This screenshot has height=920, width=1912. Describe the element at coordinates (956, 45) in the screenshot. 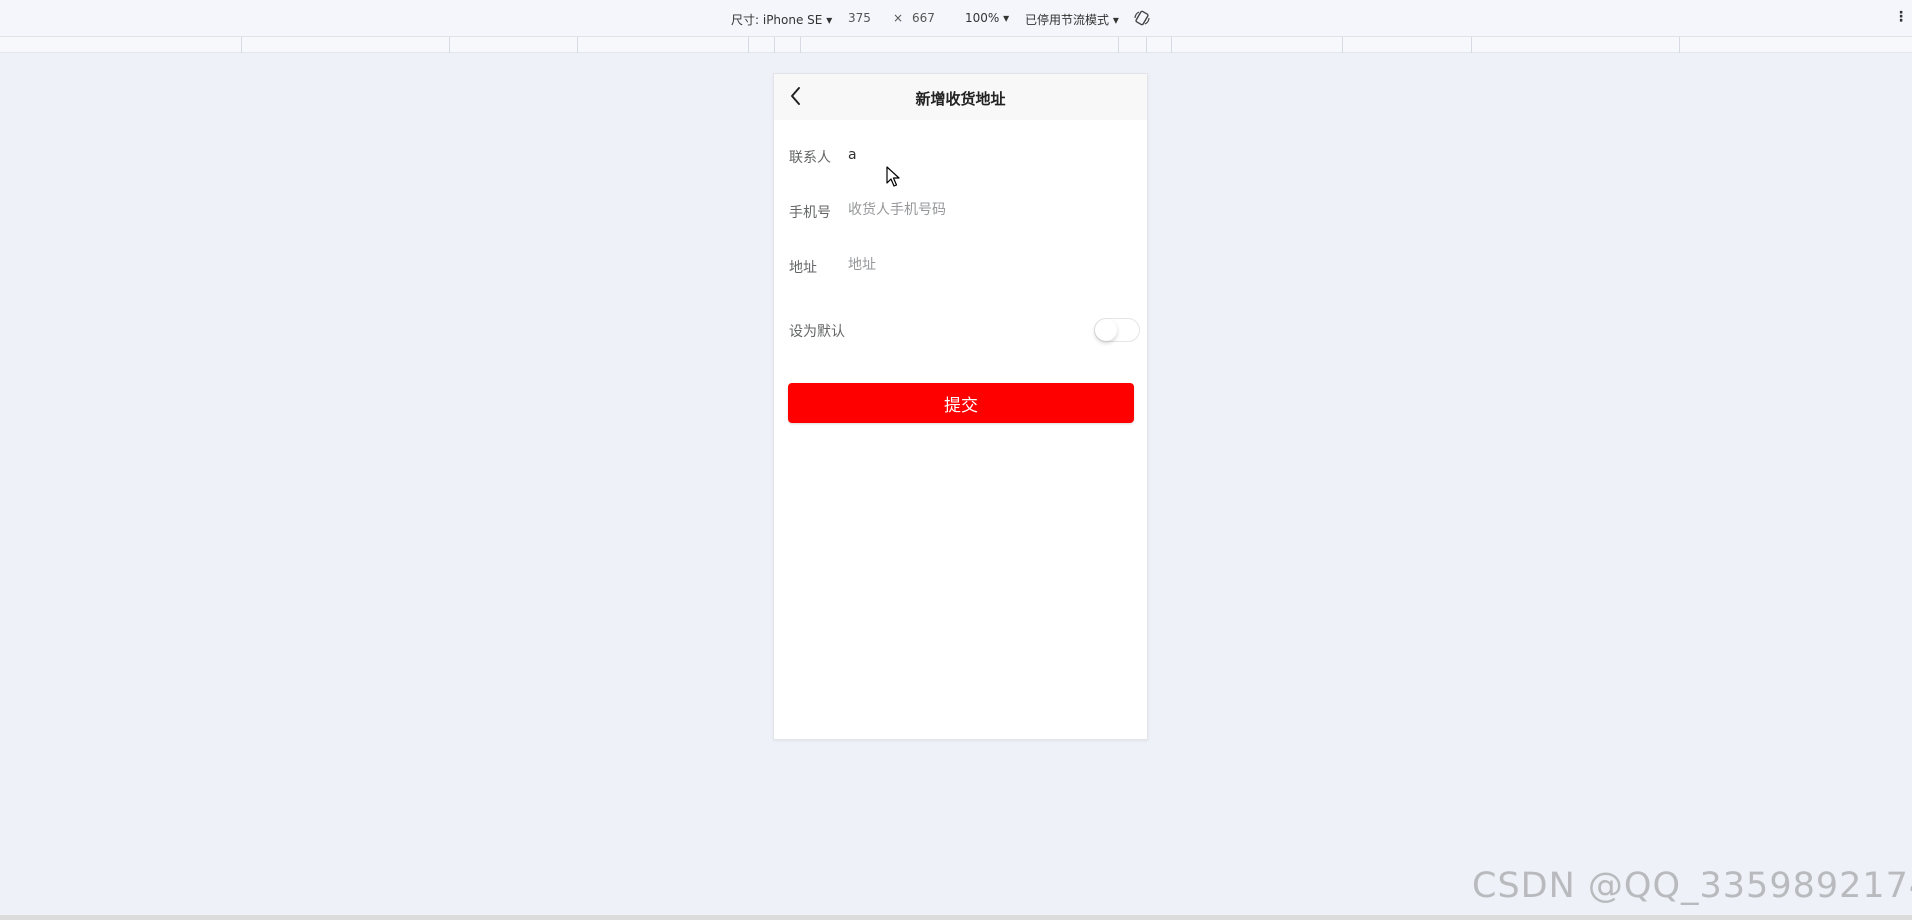

I see `media-query-ruler` at that location.